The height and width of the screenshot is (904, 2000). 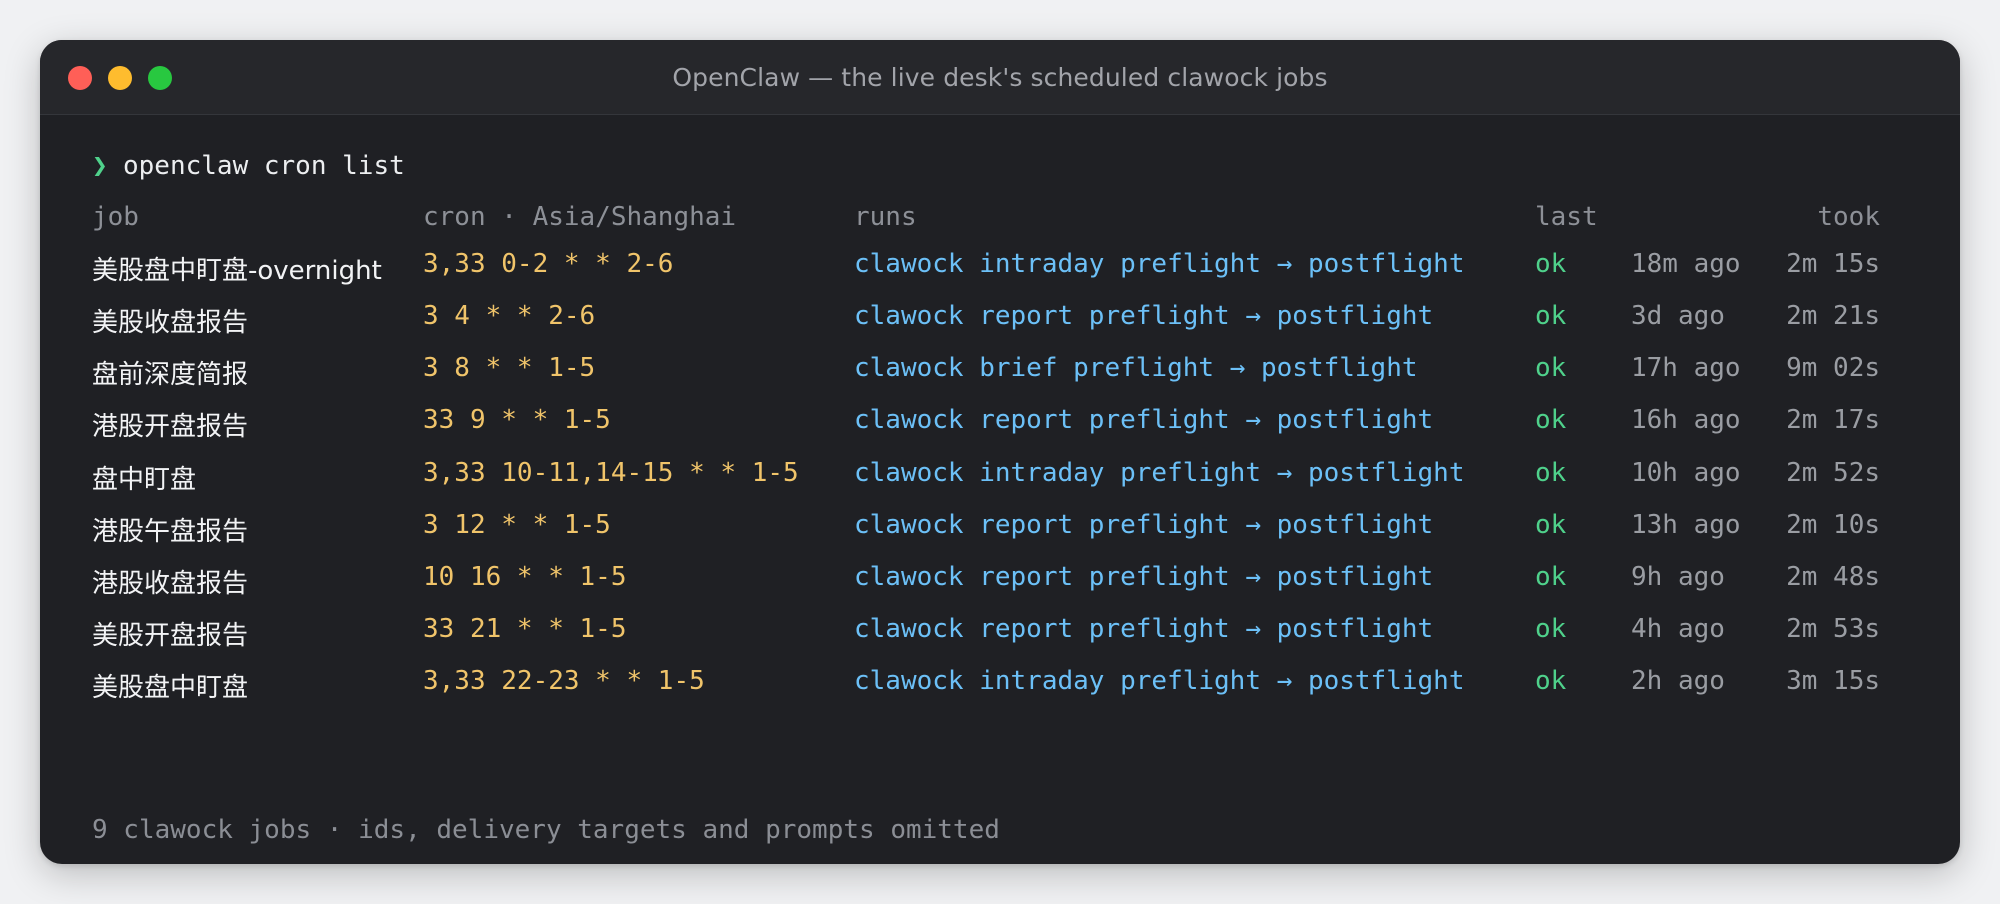 What do you see at coordinates (170, 427) in the screenshot?
I see `job-name: 港股开盘报告` at bounding box center [170, 427].